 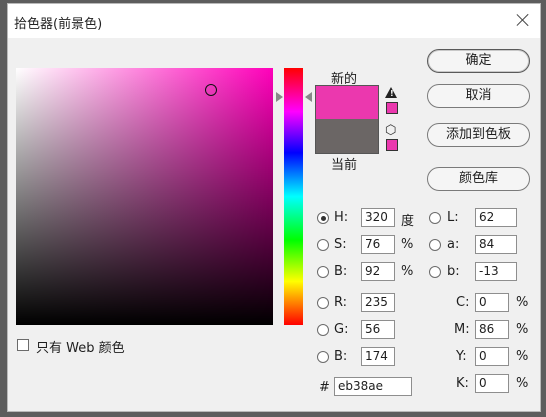 What do you see at coordinates (522, 383) in the screenshot?
I see `k-unit: %` at bounding box center [522, 383].